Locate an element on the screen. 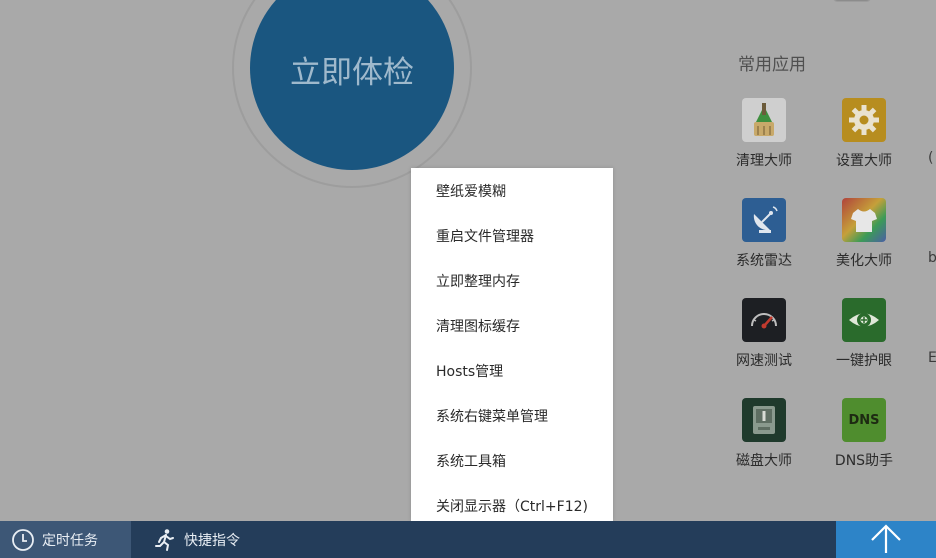  arrow-up-icon is located at coordinates (886, 540).